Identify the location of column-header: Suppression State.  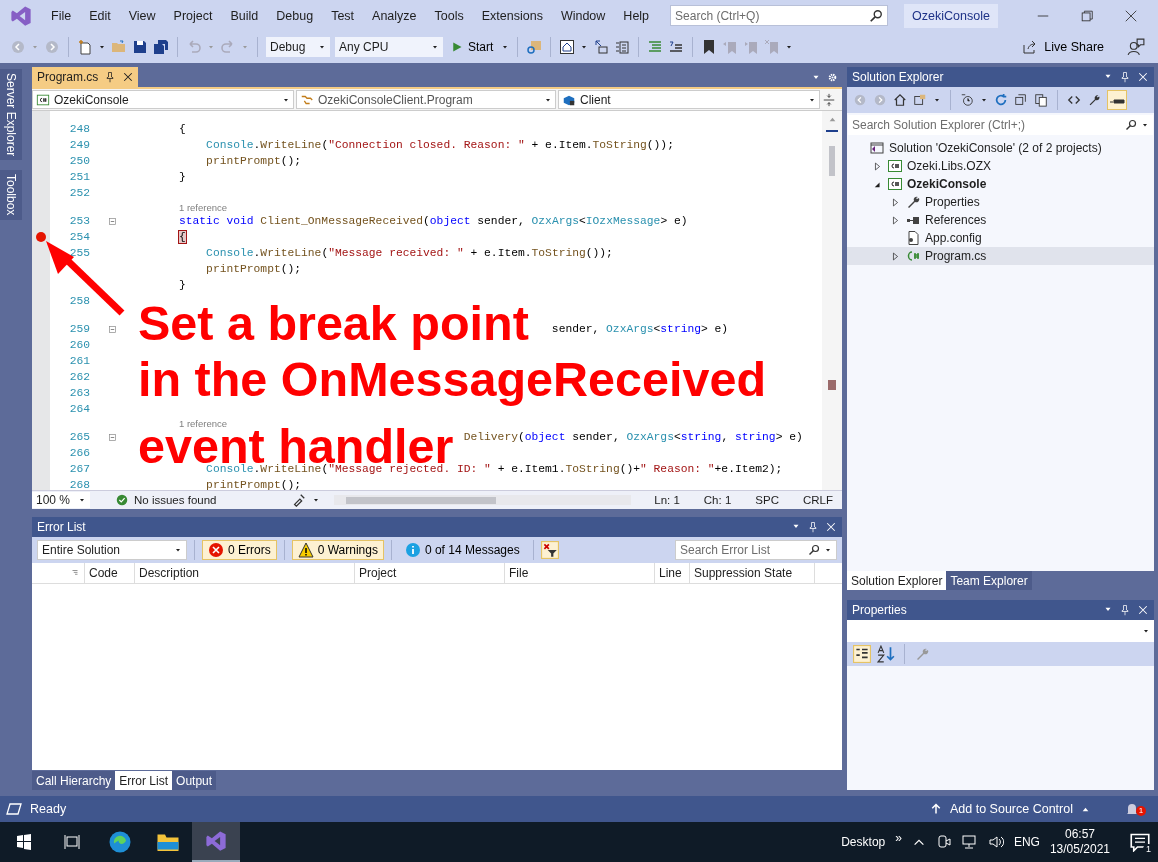
(743, 573).